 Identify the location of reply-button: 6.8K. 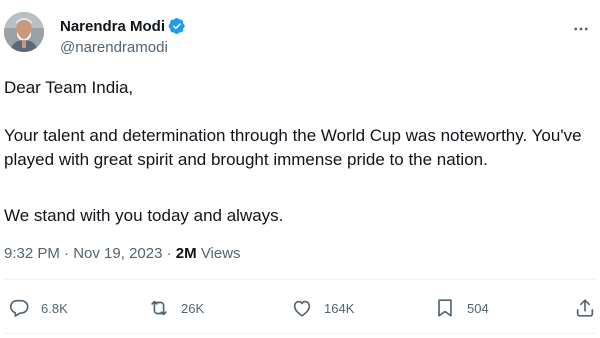
(38, 308).